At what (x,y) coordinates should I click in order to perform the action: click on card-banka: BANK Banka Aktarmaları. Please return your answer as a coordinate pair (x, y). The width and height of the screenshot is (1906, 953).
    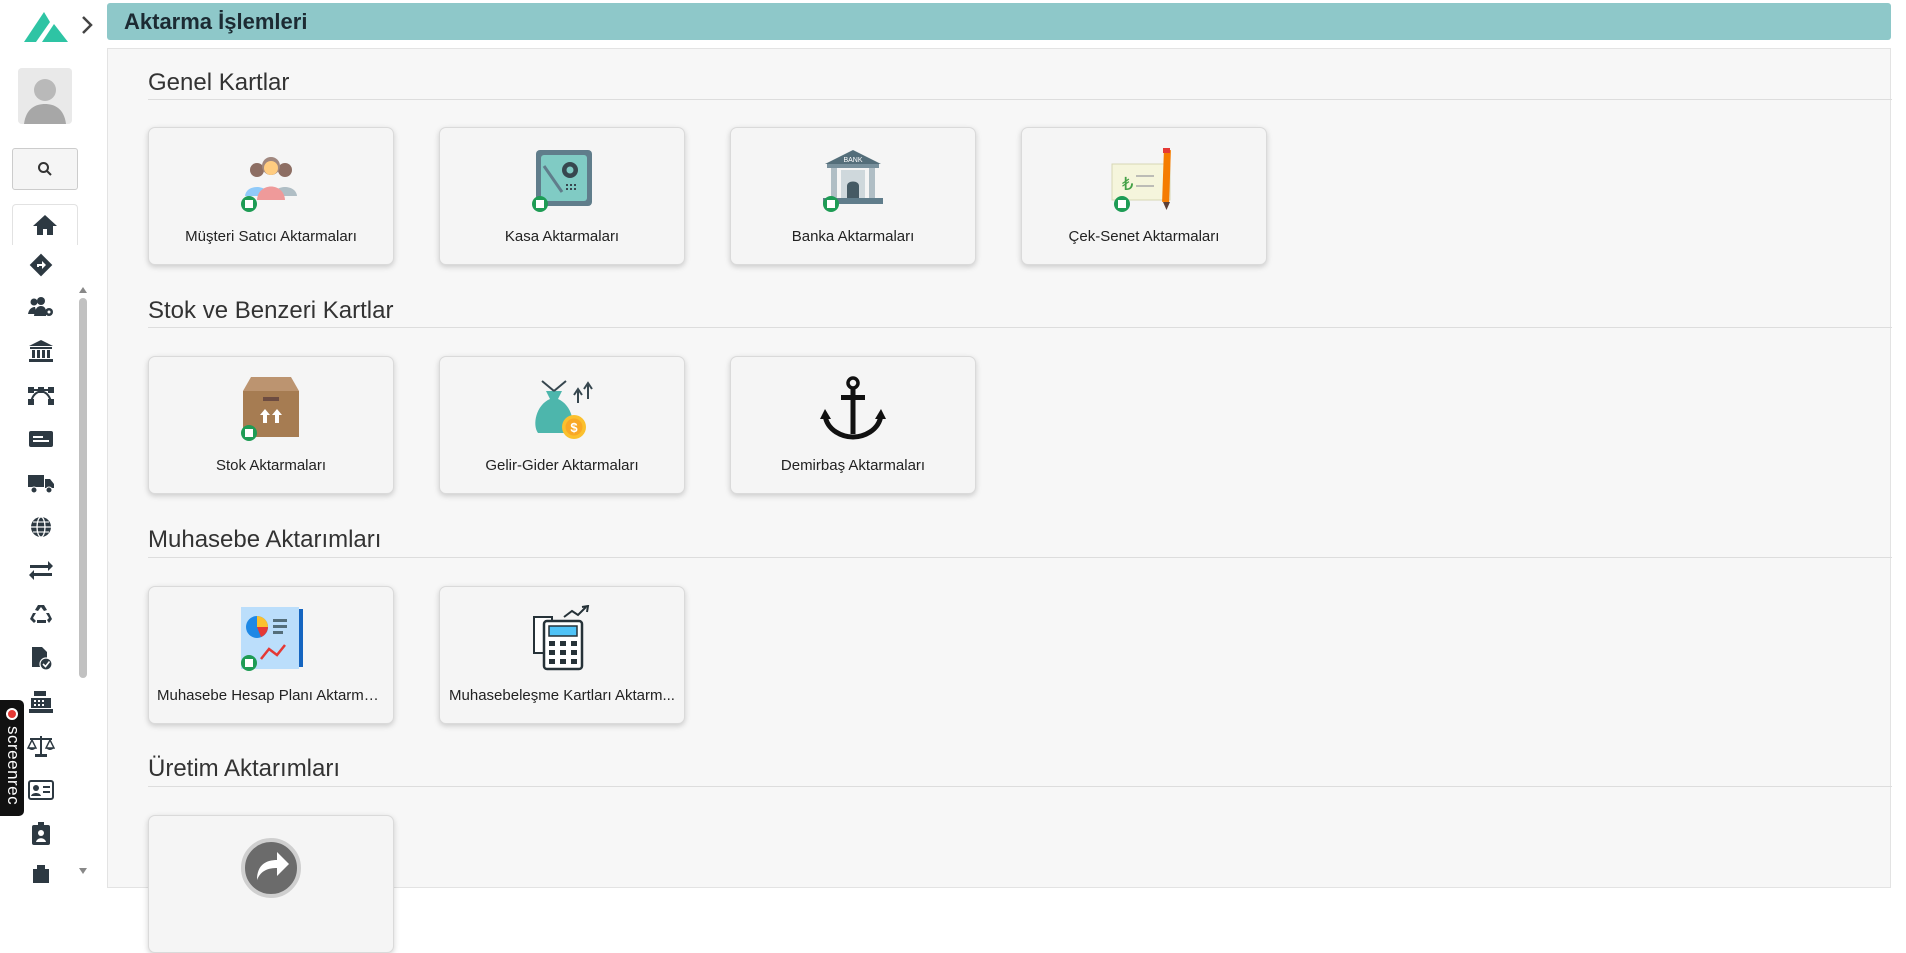
    Looking at the image, I should click on (853, 196).